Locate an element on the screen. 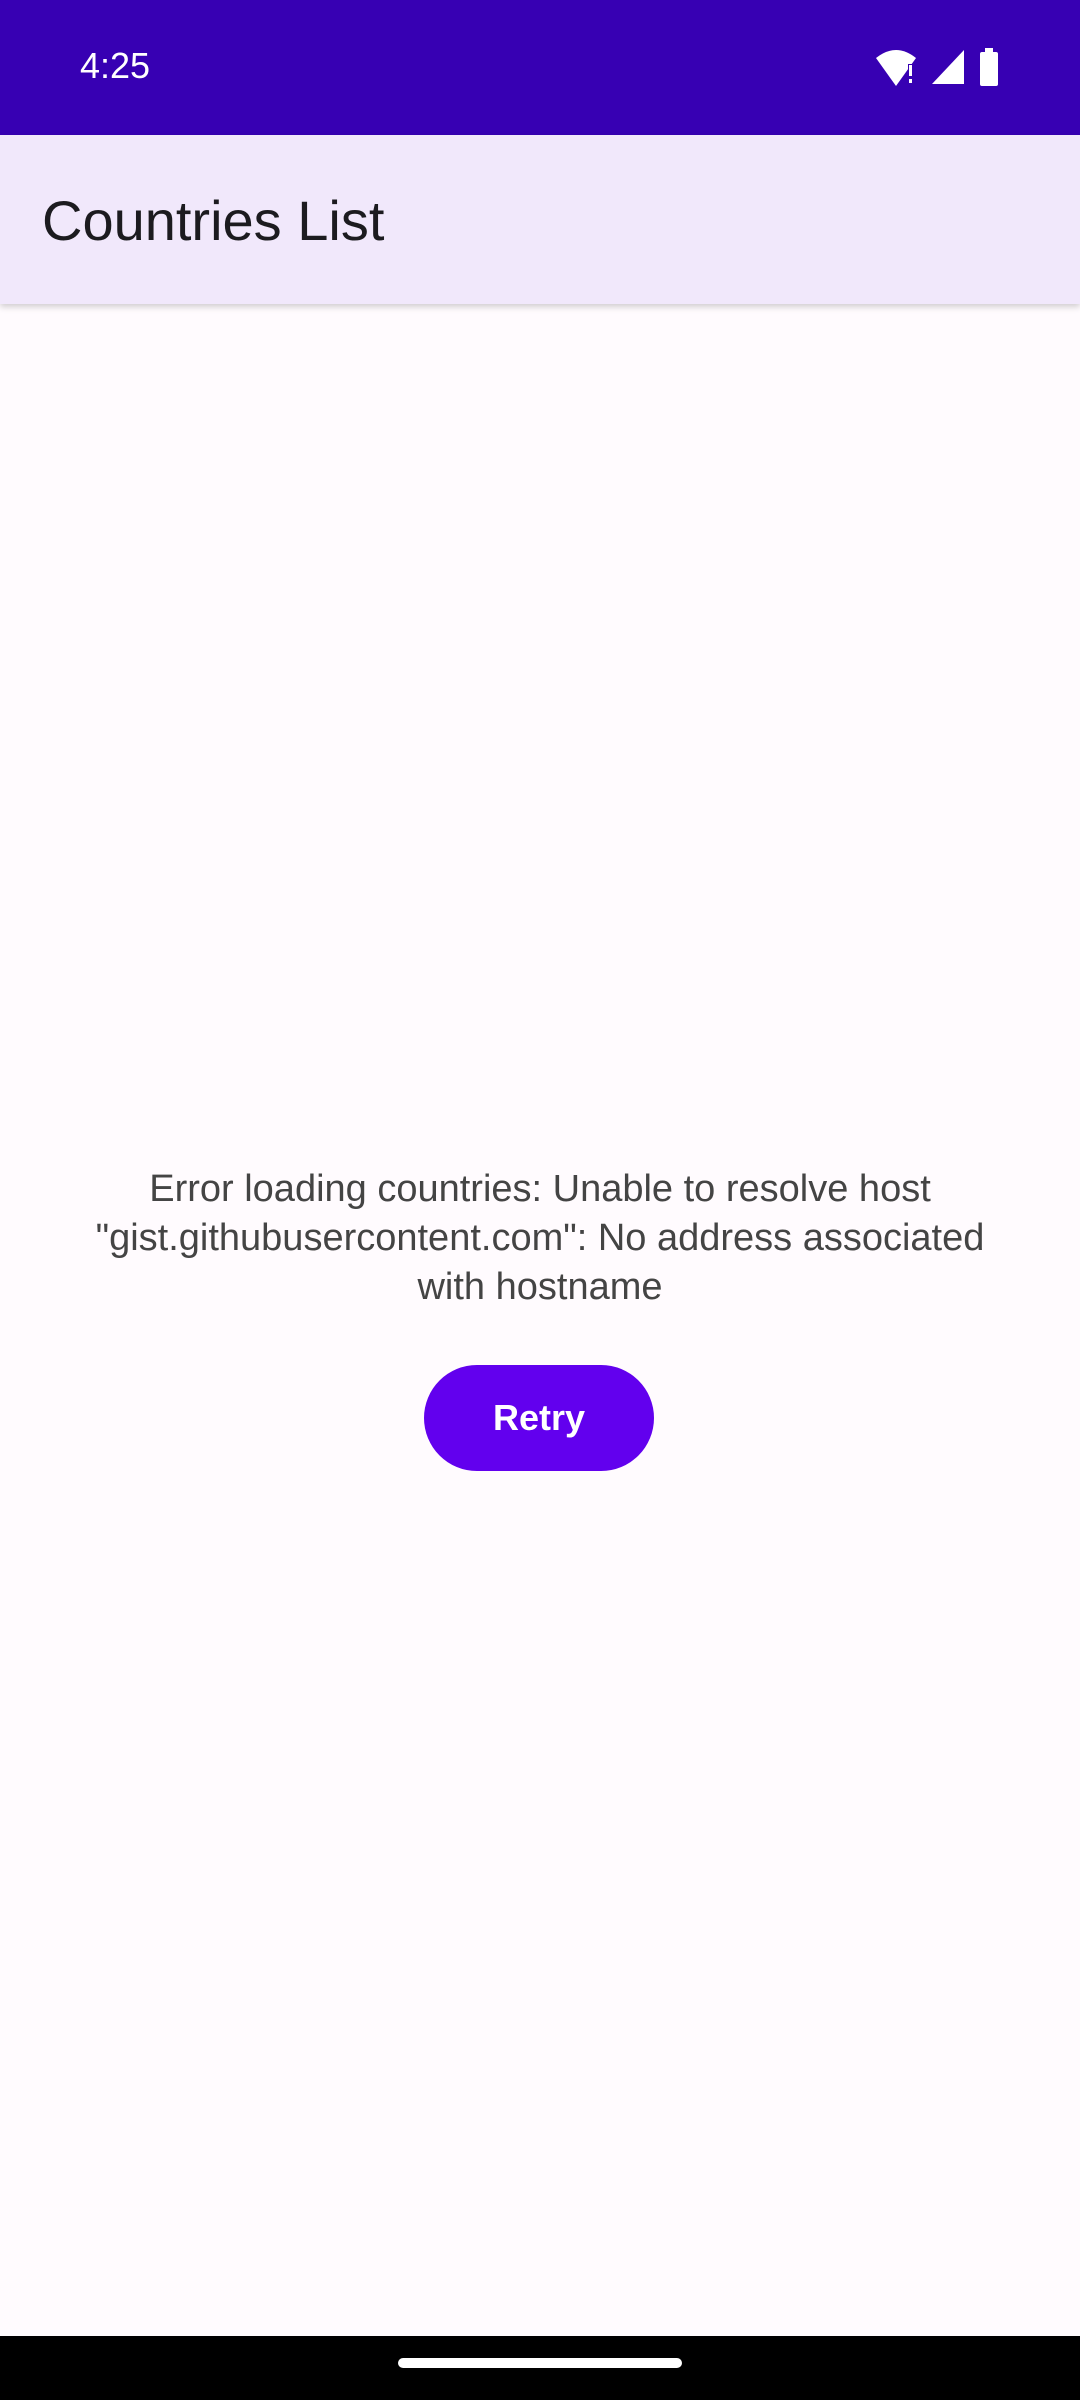  status-bar: 4:25 is located at coordinates (540, 67).